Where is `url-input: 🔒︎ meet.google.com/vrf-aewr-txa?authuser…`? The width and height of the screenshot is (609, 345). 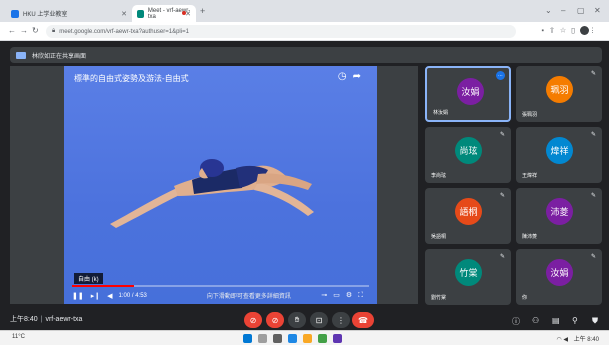
url-input: 🔒︎ meet.google.com/vrf-aewr-txa?authuser… is located at coordinates (281, 31).